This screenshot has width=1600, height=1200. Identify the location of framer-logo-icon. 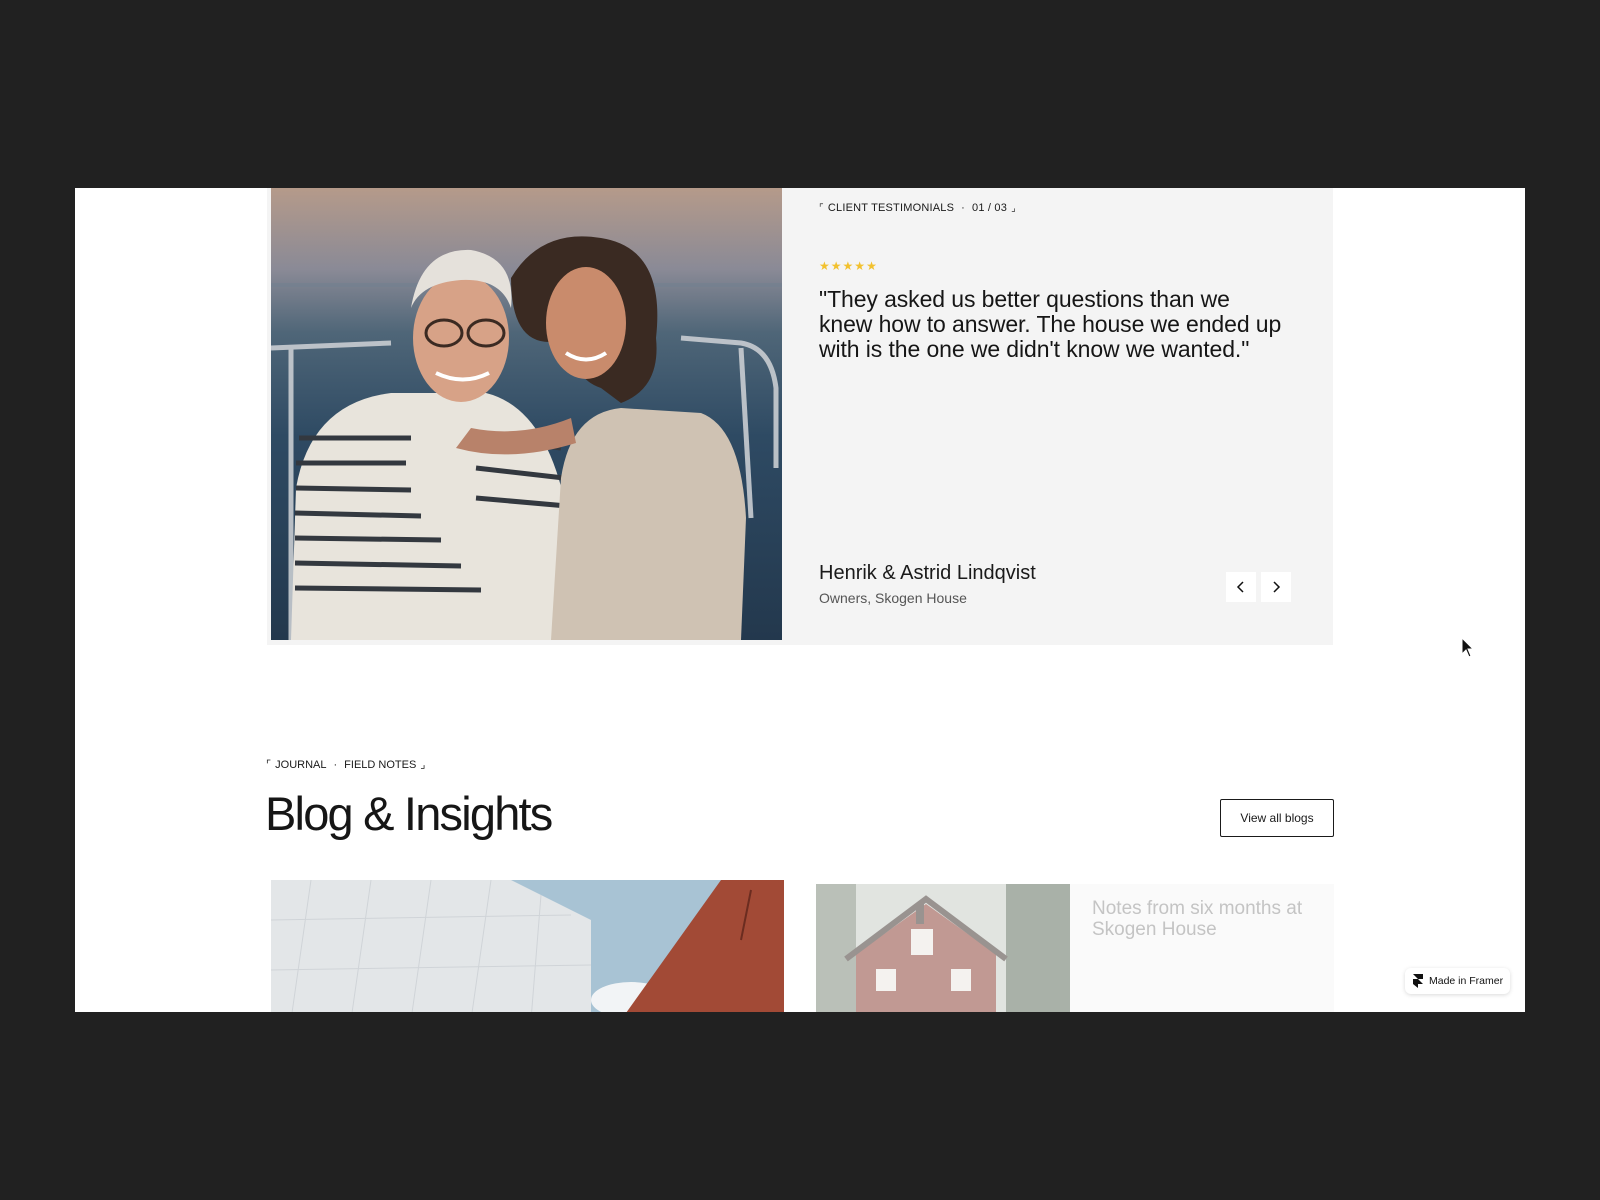
(1418, 981).